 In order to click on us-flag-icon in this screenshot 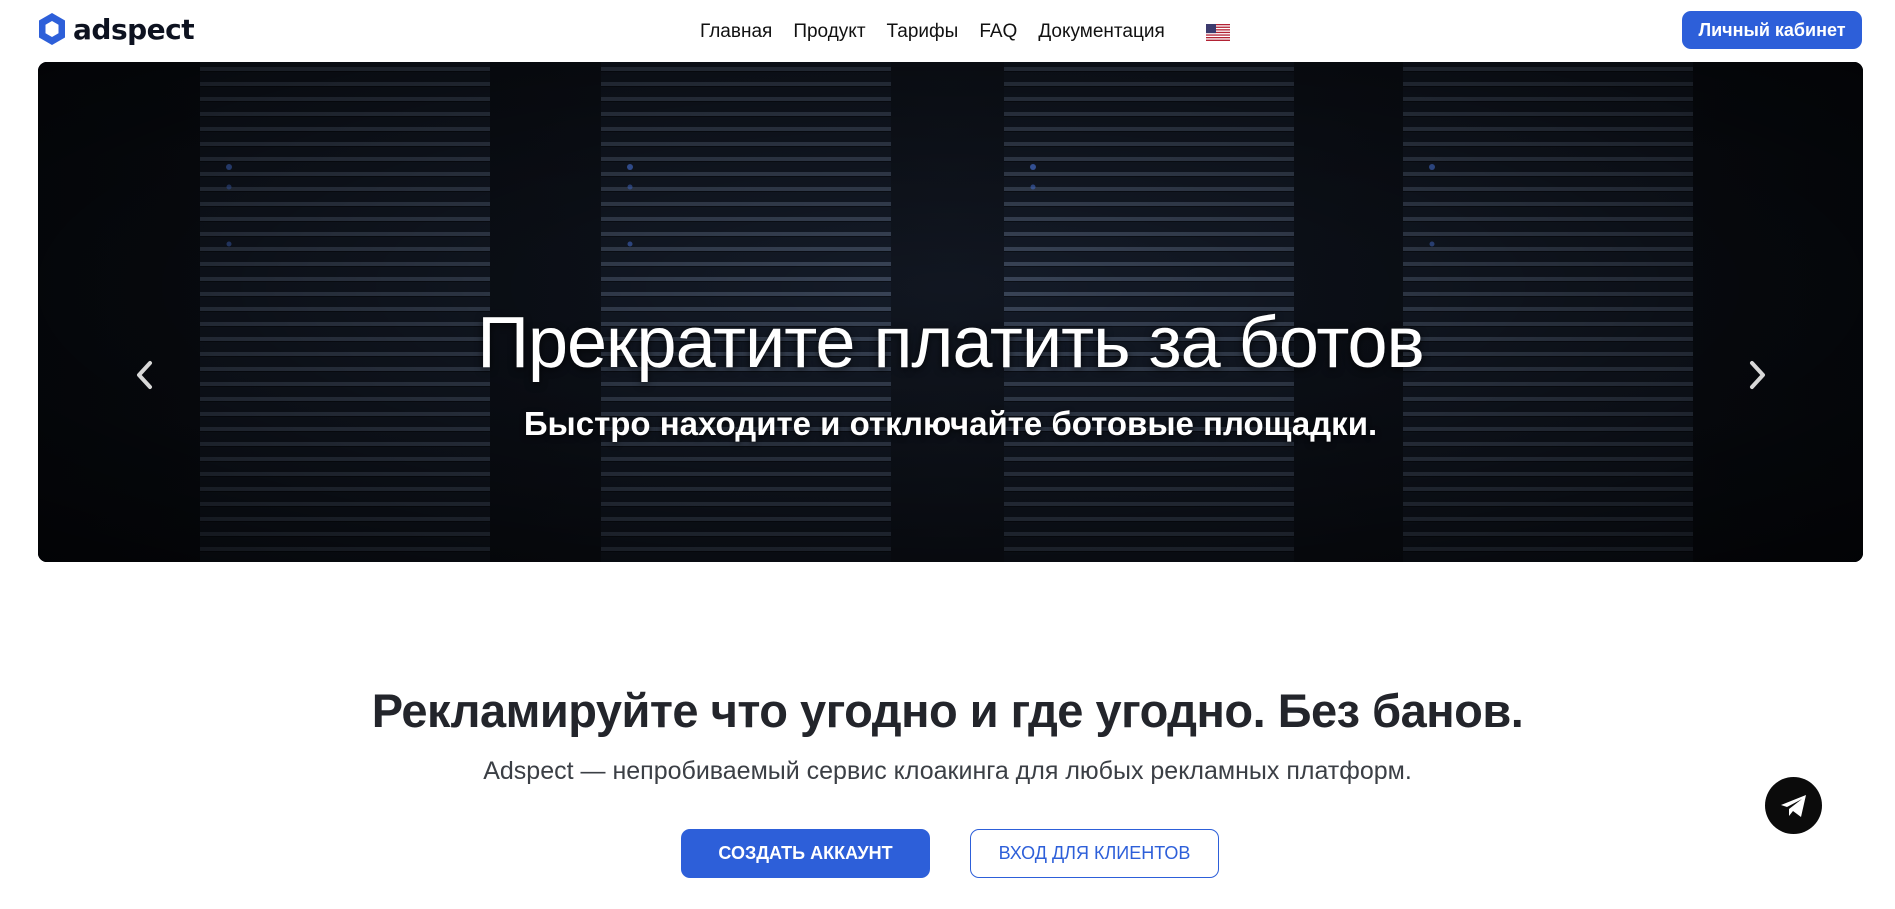, I will do `click(1217, 32)`.